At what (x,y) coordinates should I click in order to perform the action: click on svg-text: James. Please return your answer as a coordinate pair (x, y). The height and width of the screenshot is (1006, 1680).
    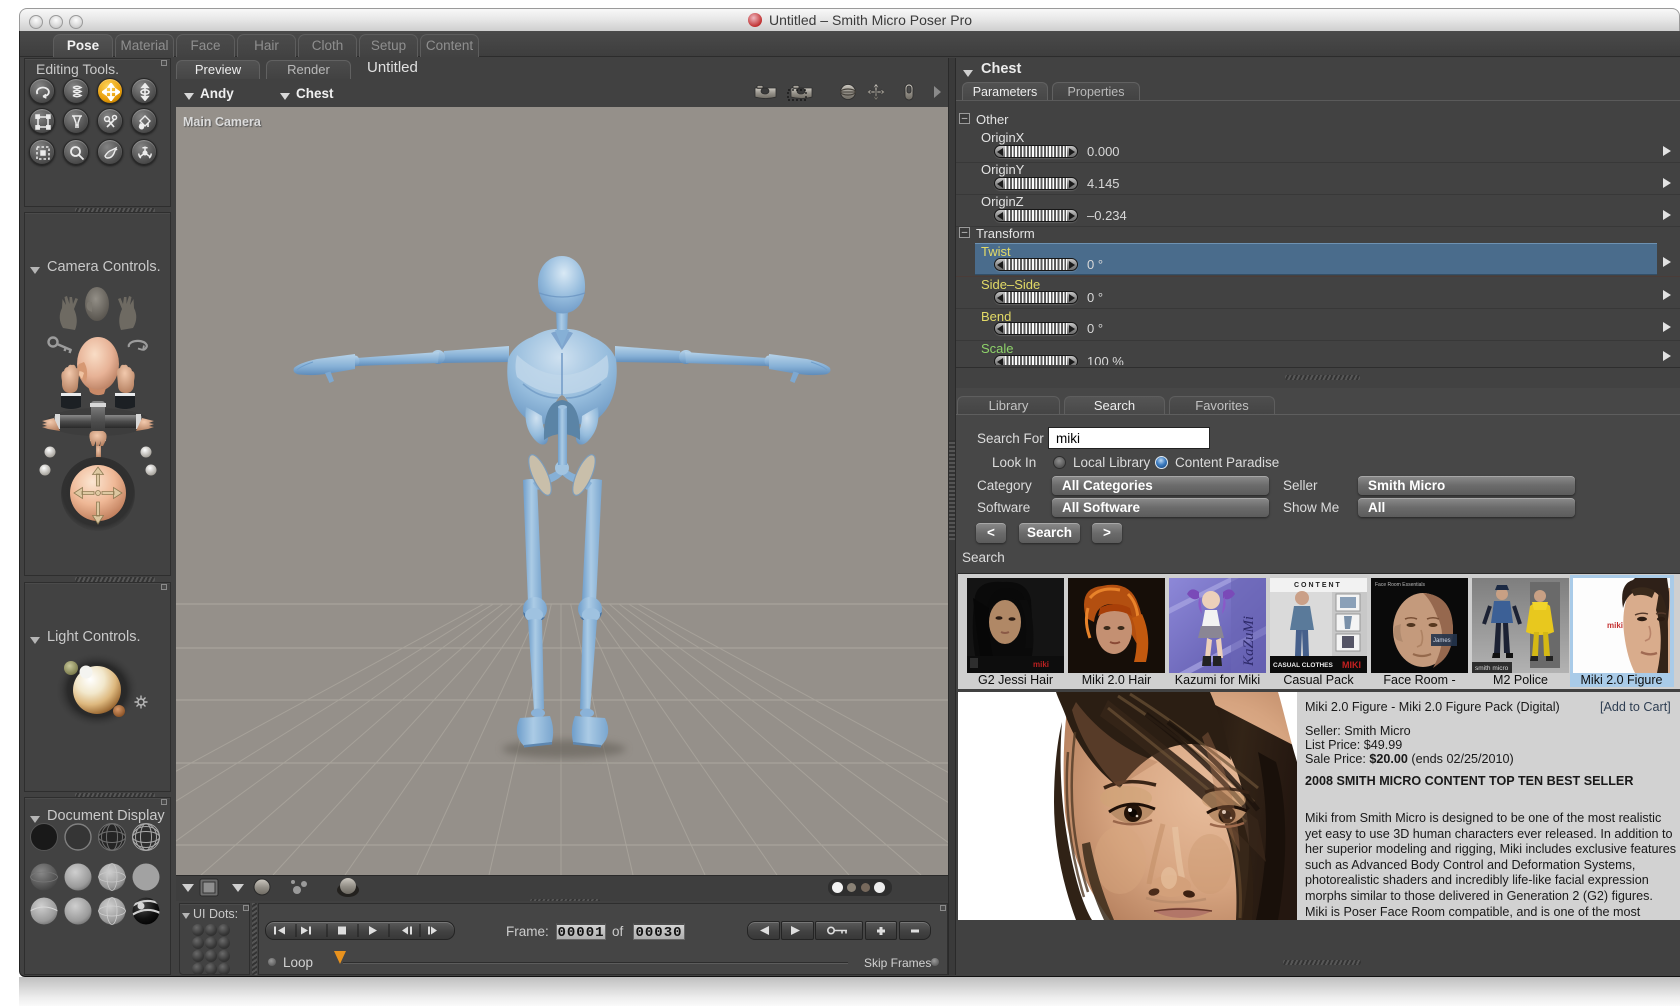
    Looking at the image, I should click on (1442, 641).